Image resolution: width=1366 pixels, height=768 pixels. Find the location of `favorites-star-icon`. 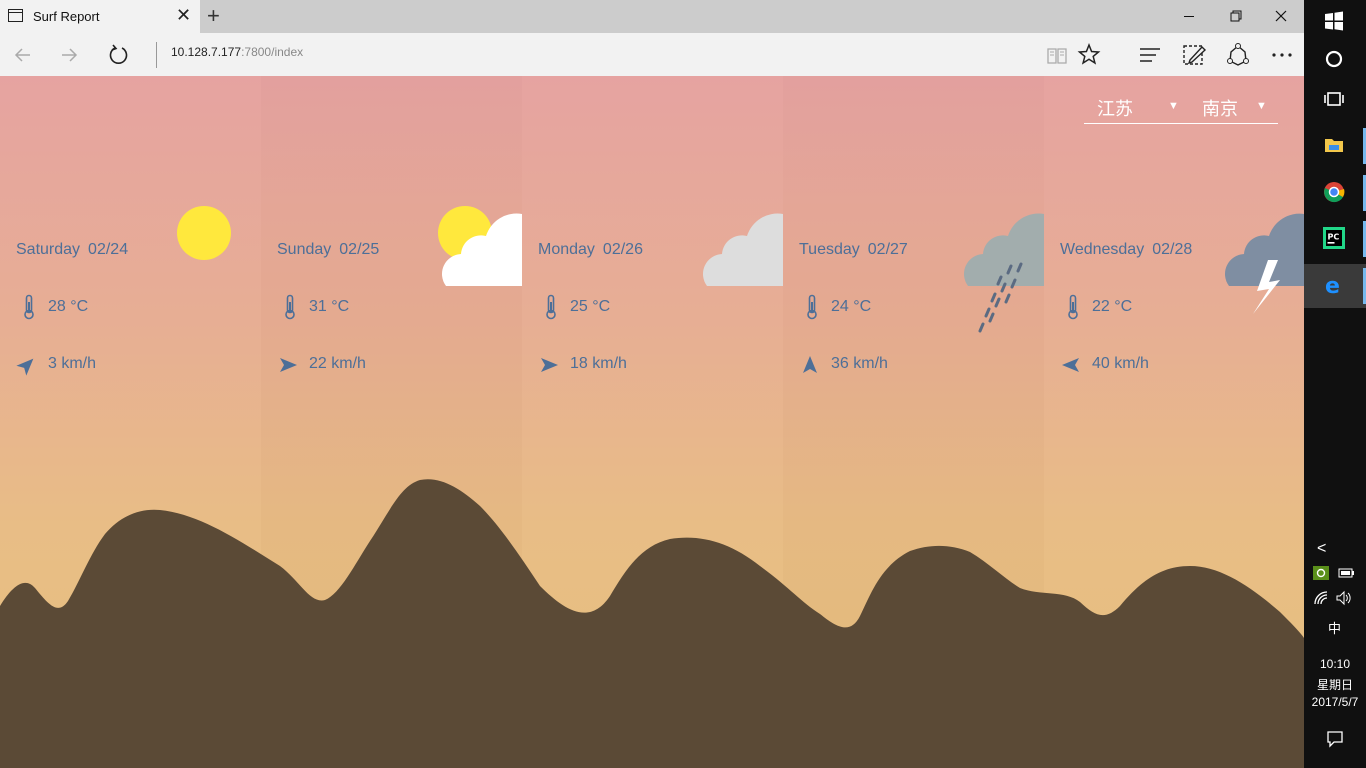

favorites-star-icon is located at coordinates (1089, 55).